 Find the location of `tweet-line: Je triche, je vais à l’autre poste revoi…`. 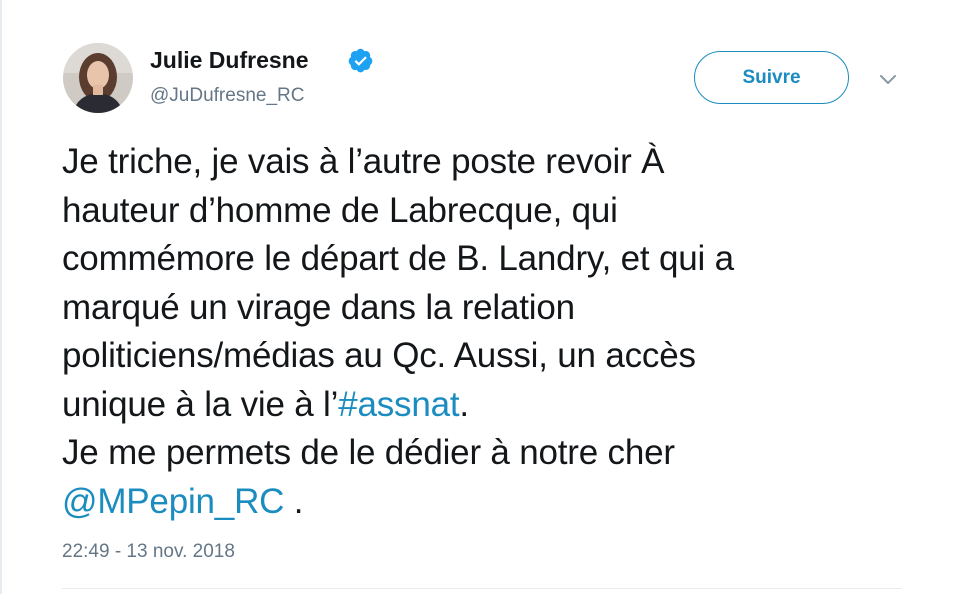

tweet-line: Je triche, je vais à l’autre poste revoi… is located at coordinates (363, 161).